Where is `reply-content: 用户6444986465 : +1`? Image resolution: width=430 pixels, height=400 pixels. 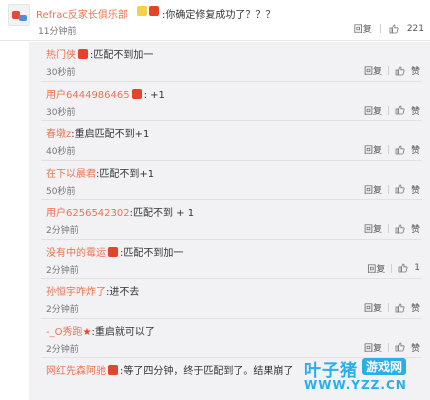 reply-content: 用户6444986465 : +1 is located at coordinates (105, 93).